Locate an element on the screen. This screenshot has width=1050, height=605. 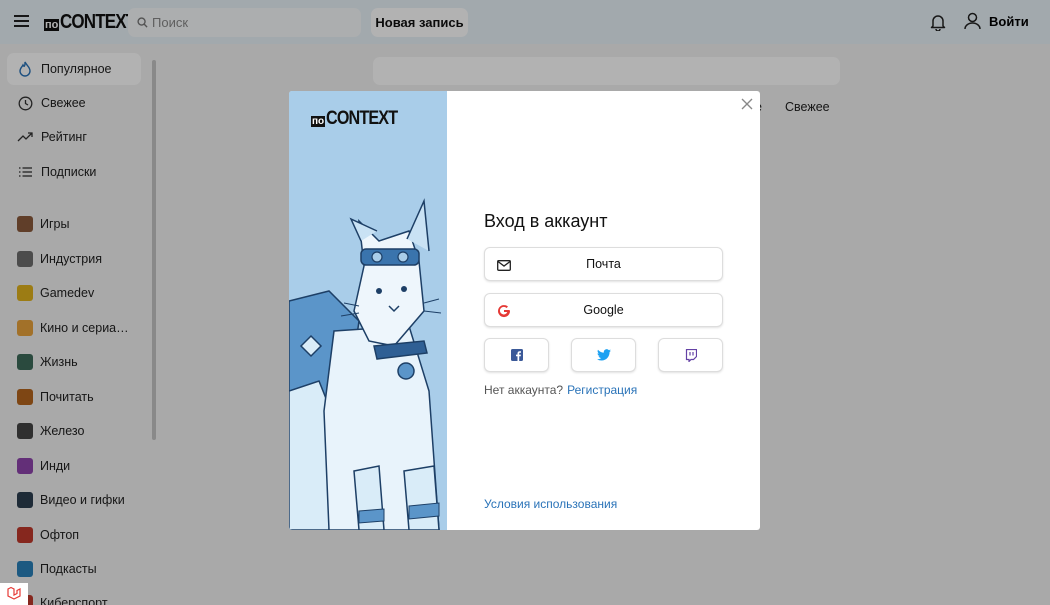
modal-title: Вход в аккаунт is located at coordinates (546, 221).